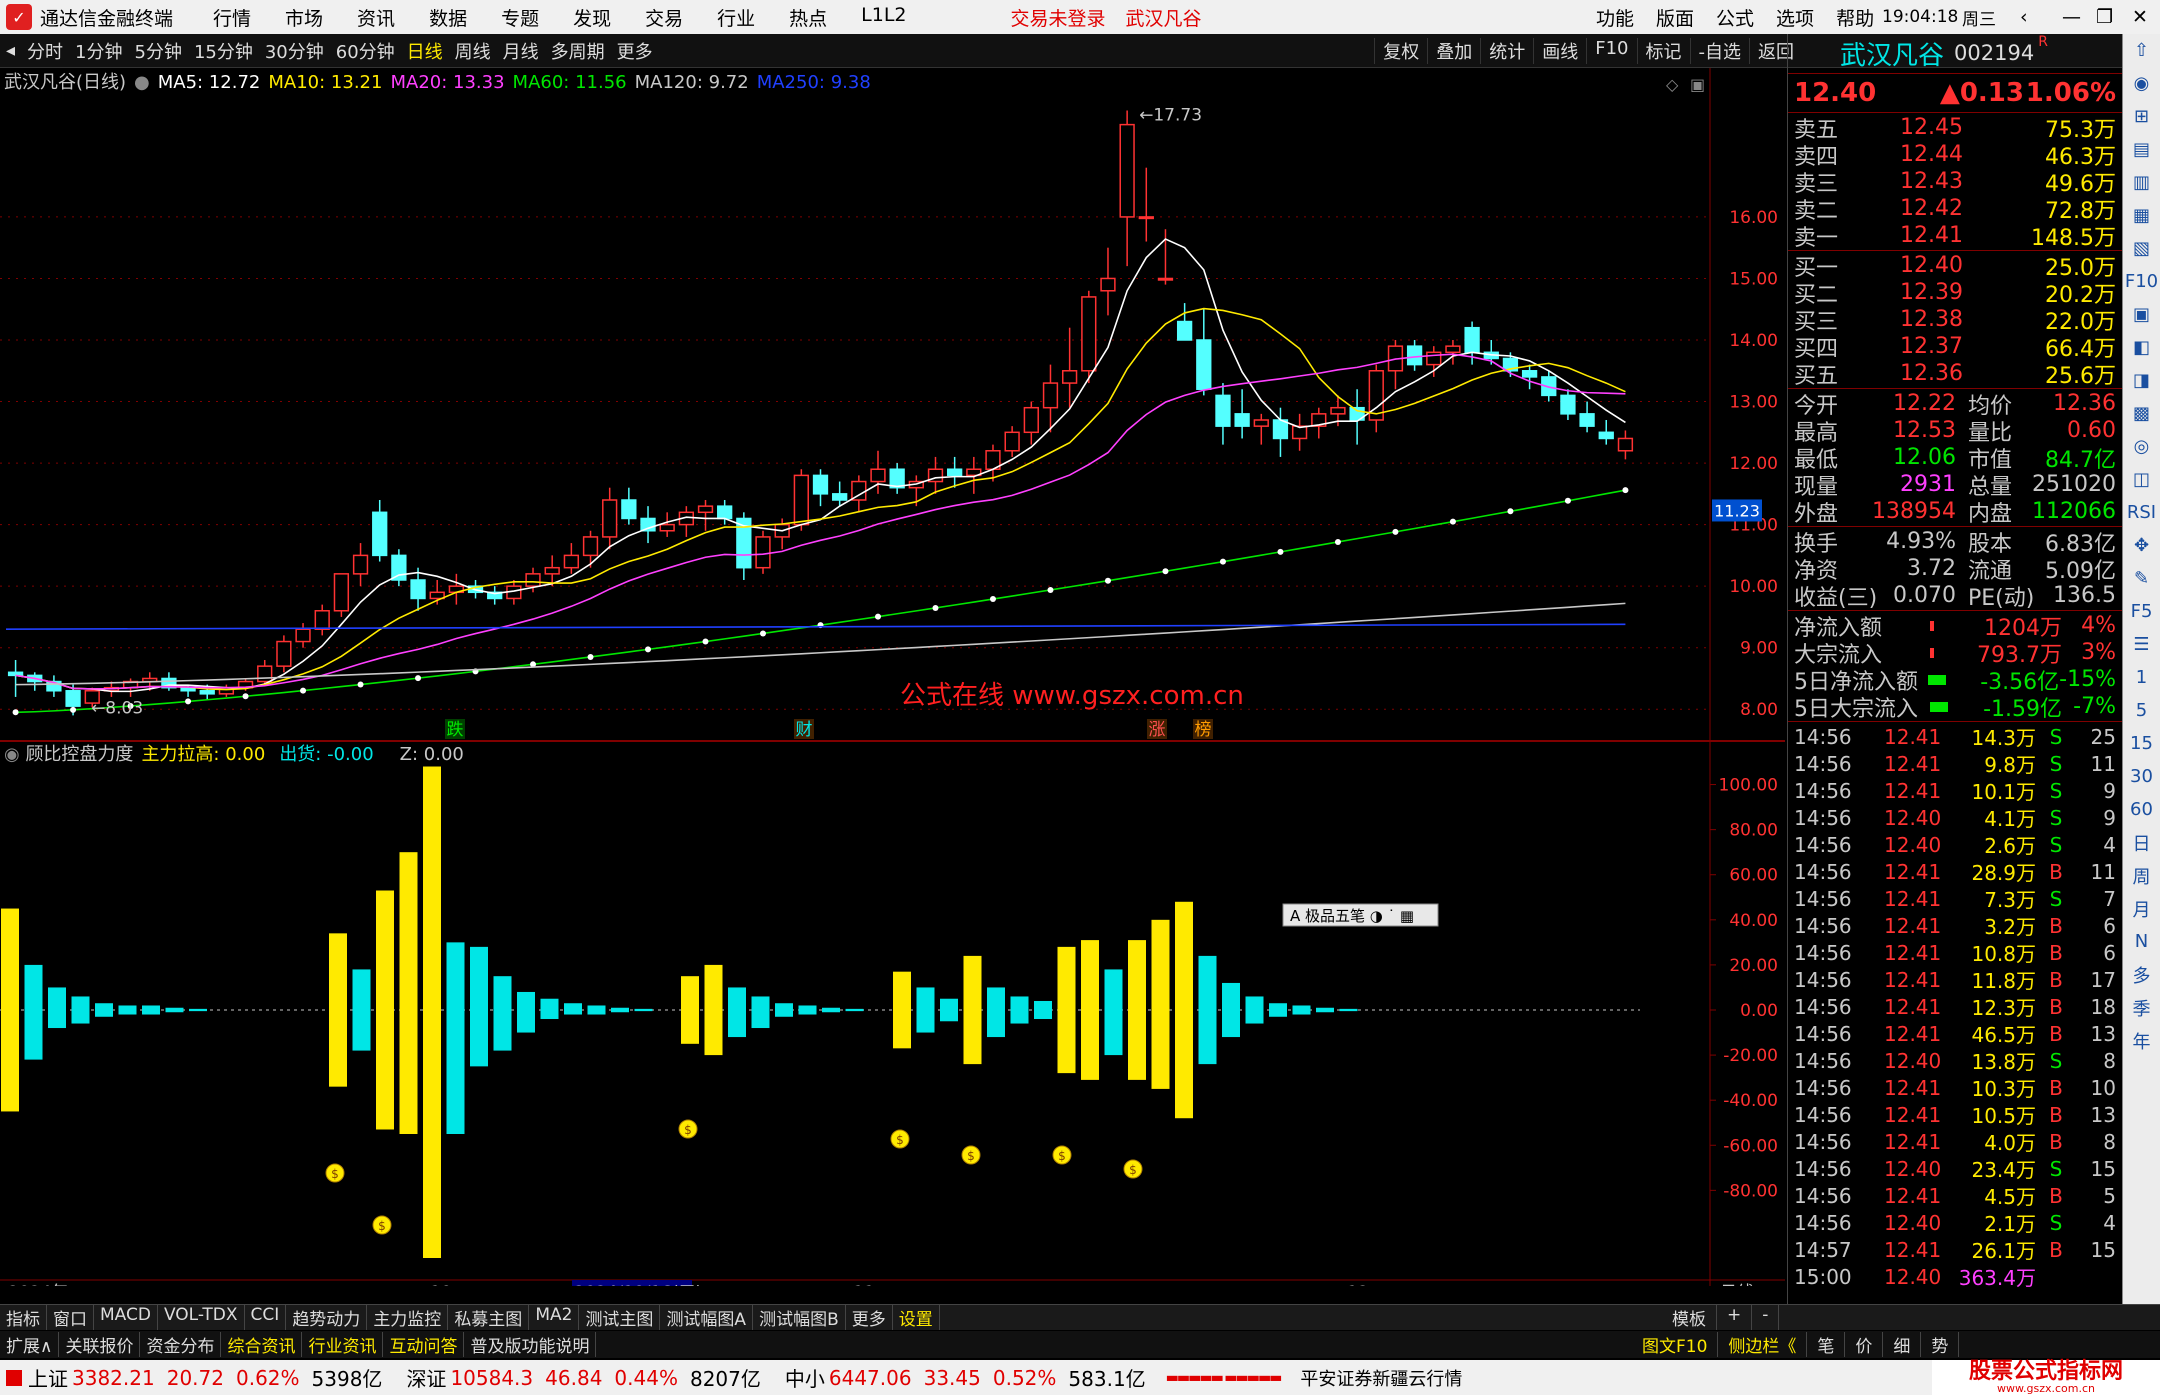  Describe the element at coordinates (1955, 347) in the screenshot. I see `book-row: 买四 12.37 66.4万` at that location.